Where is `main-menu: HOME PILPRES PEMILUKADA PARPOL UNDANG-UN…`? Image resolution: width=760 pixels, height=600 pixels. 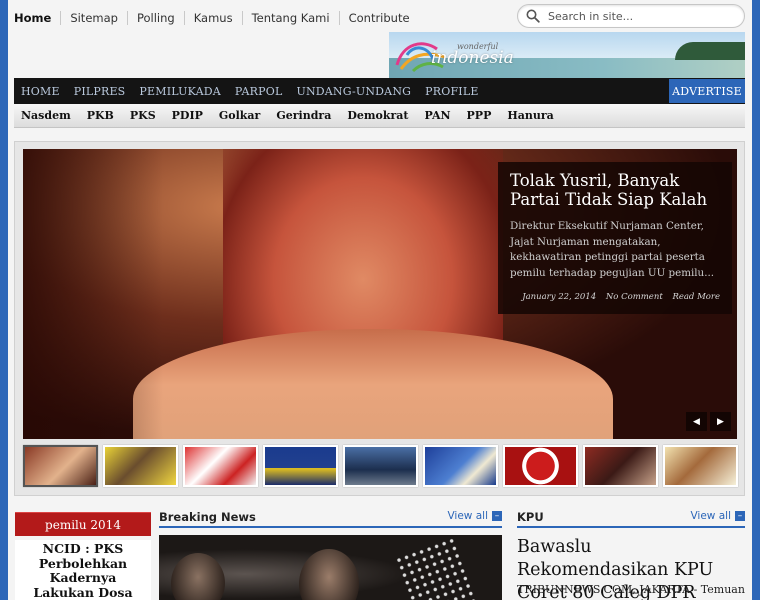
main-menu: HOME PILPRES PEMILUKADA PARPOL UNDANG-UN… is located at coordinates (379, 91).